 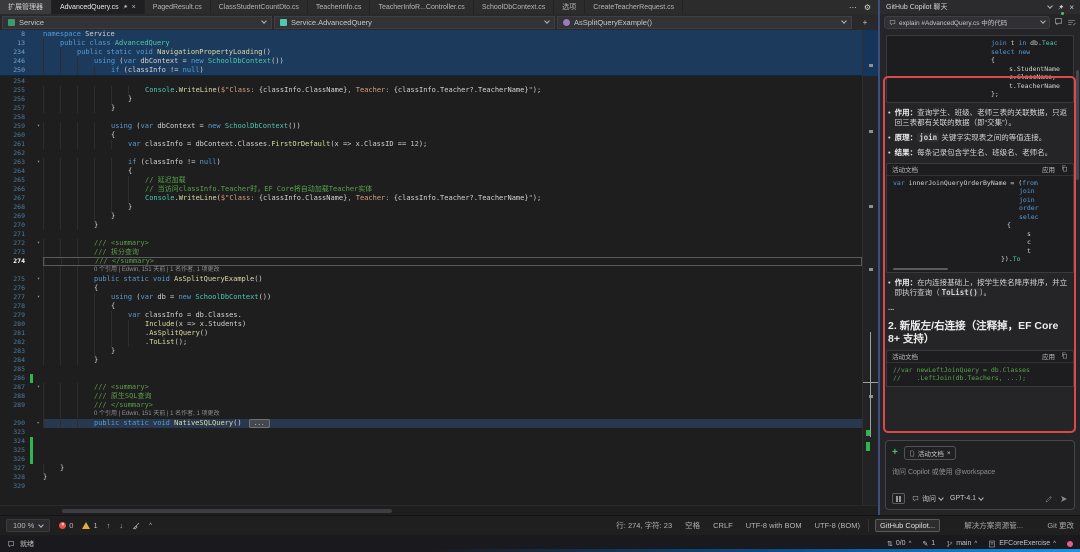 What do you see at coordinates (137, 22) in the screenshot?
I see `breadcrumb-project-dropdown: Service` at bounding box center [137, 22].